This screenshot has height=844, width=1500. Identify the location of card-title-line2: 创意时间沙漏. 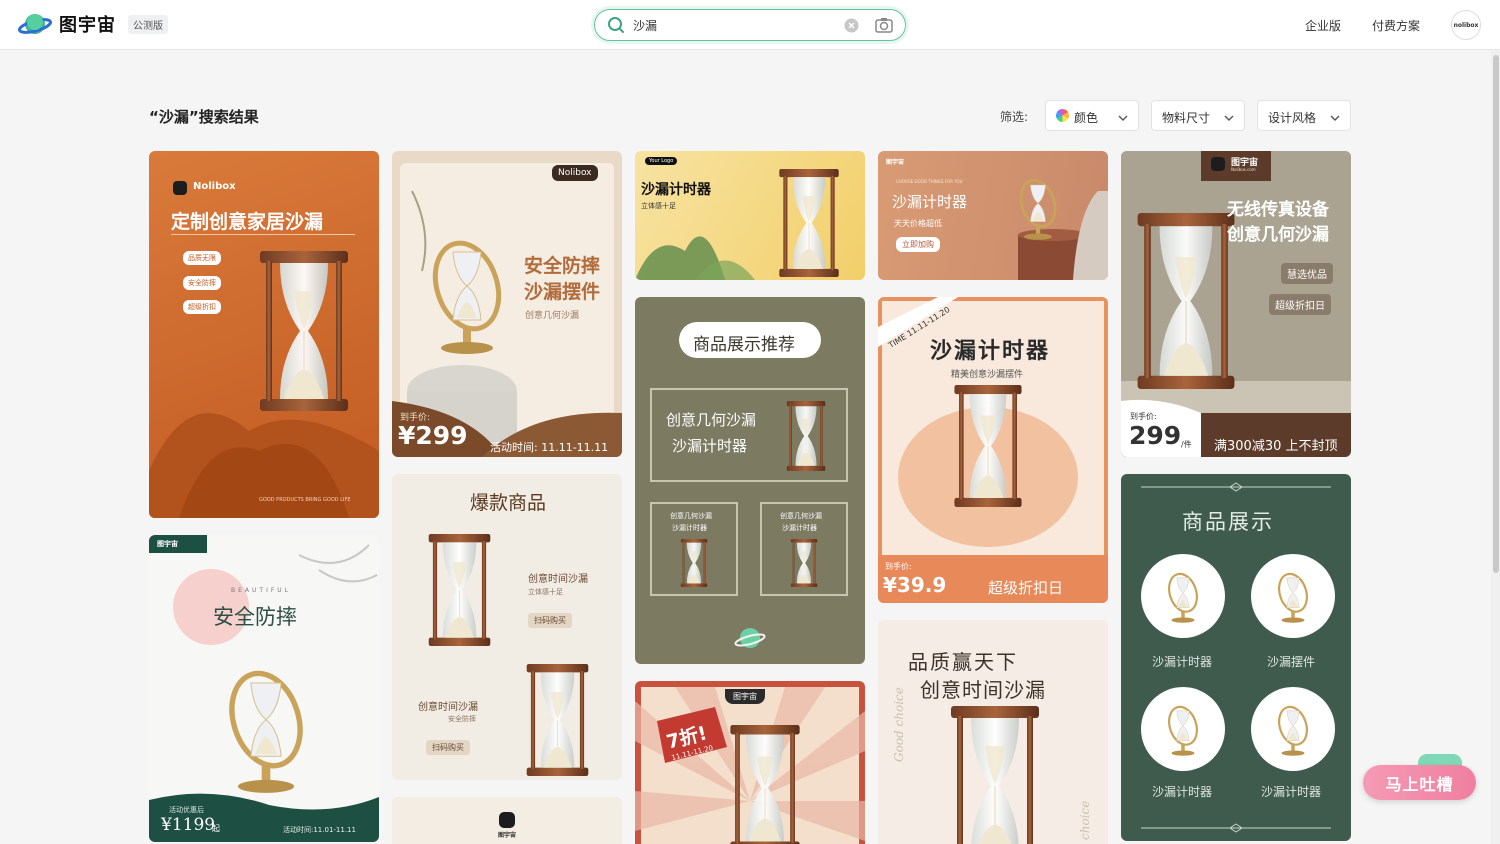
(983, 690).